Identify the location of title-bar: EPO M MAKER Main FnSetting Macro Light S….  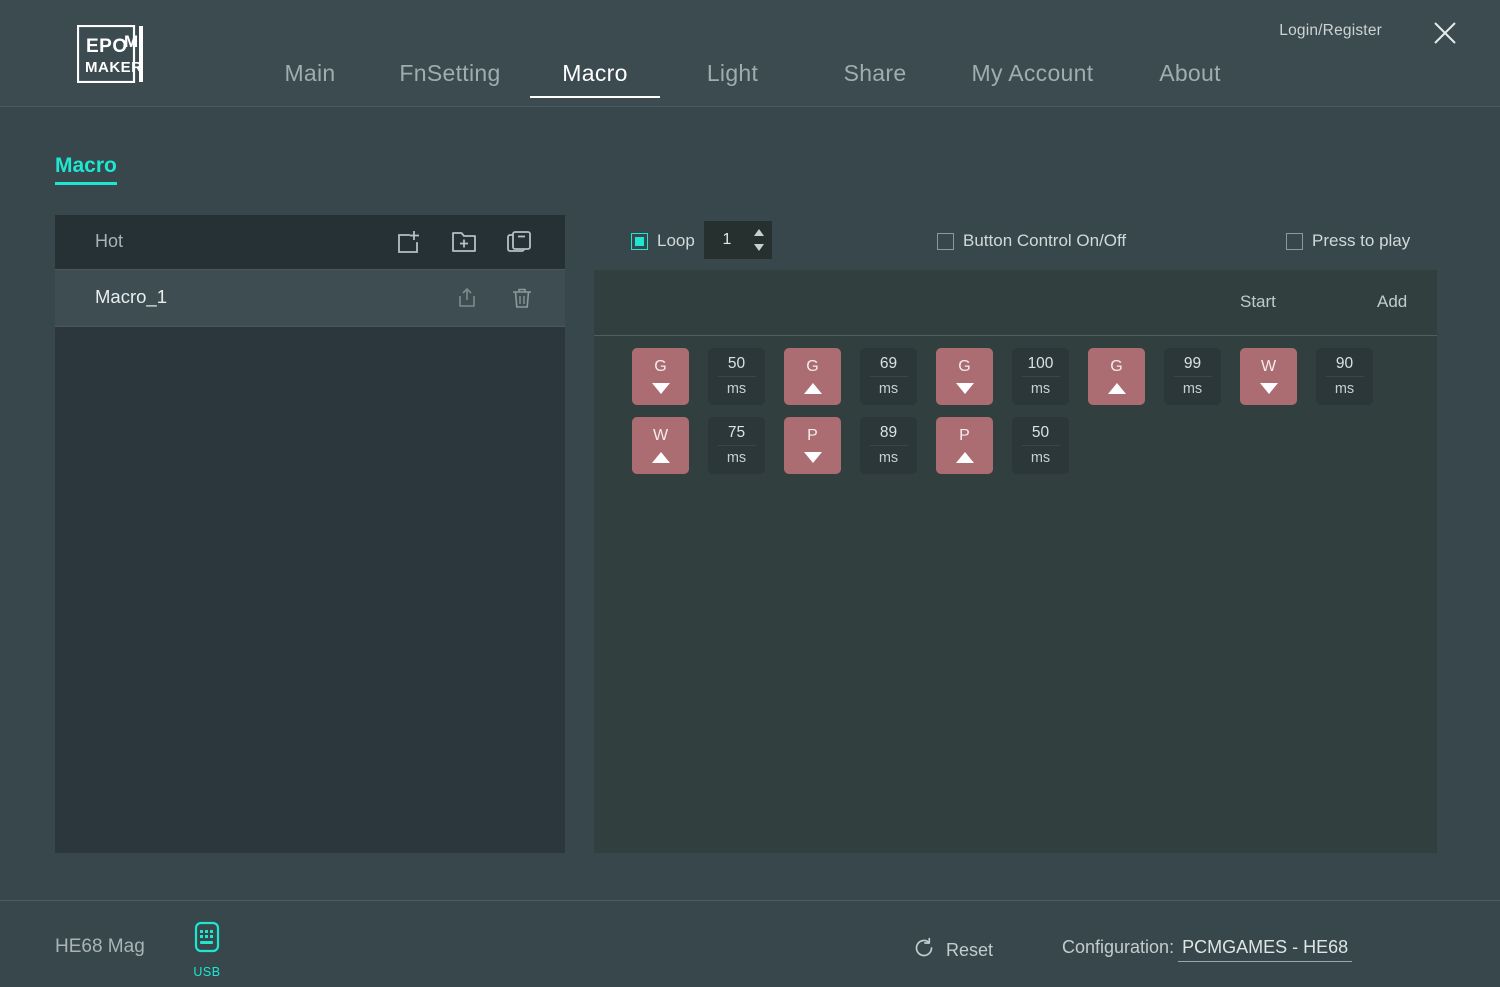
(750, 53).